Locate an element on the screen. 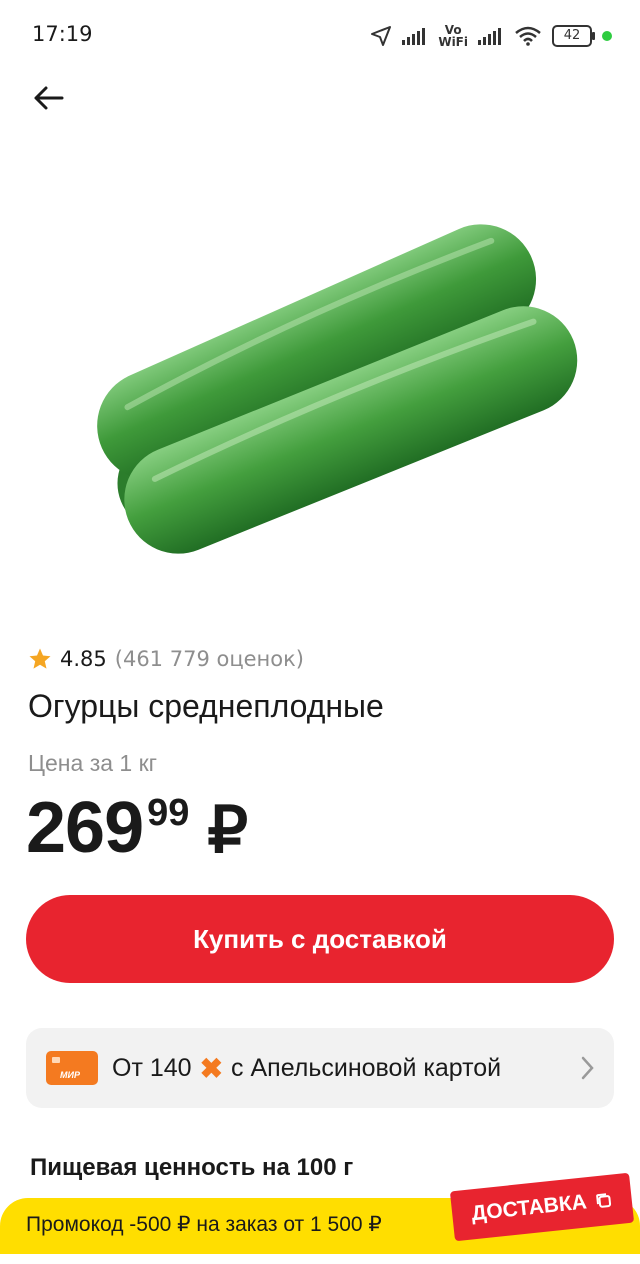 The image size is (640, 1264). offer-suffix: с Апельсиновой картой is located at coordinates (366, 1067).